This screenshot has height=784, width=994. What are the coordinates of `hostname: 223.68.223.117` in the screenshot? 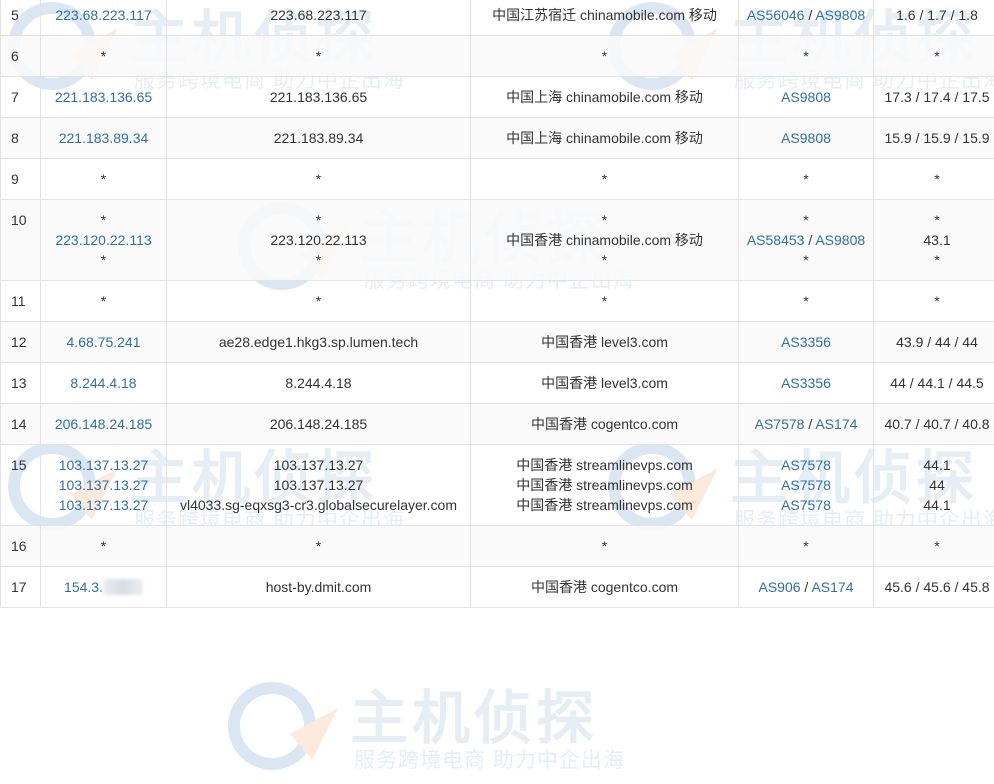 It's located at (318, 15).